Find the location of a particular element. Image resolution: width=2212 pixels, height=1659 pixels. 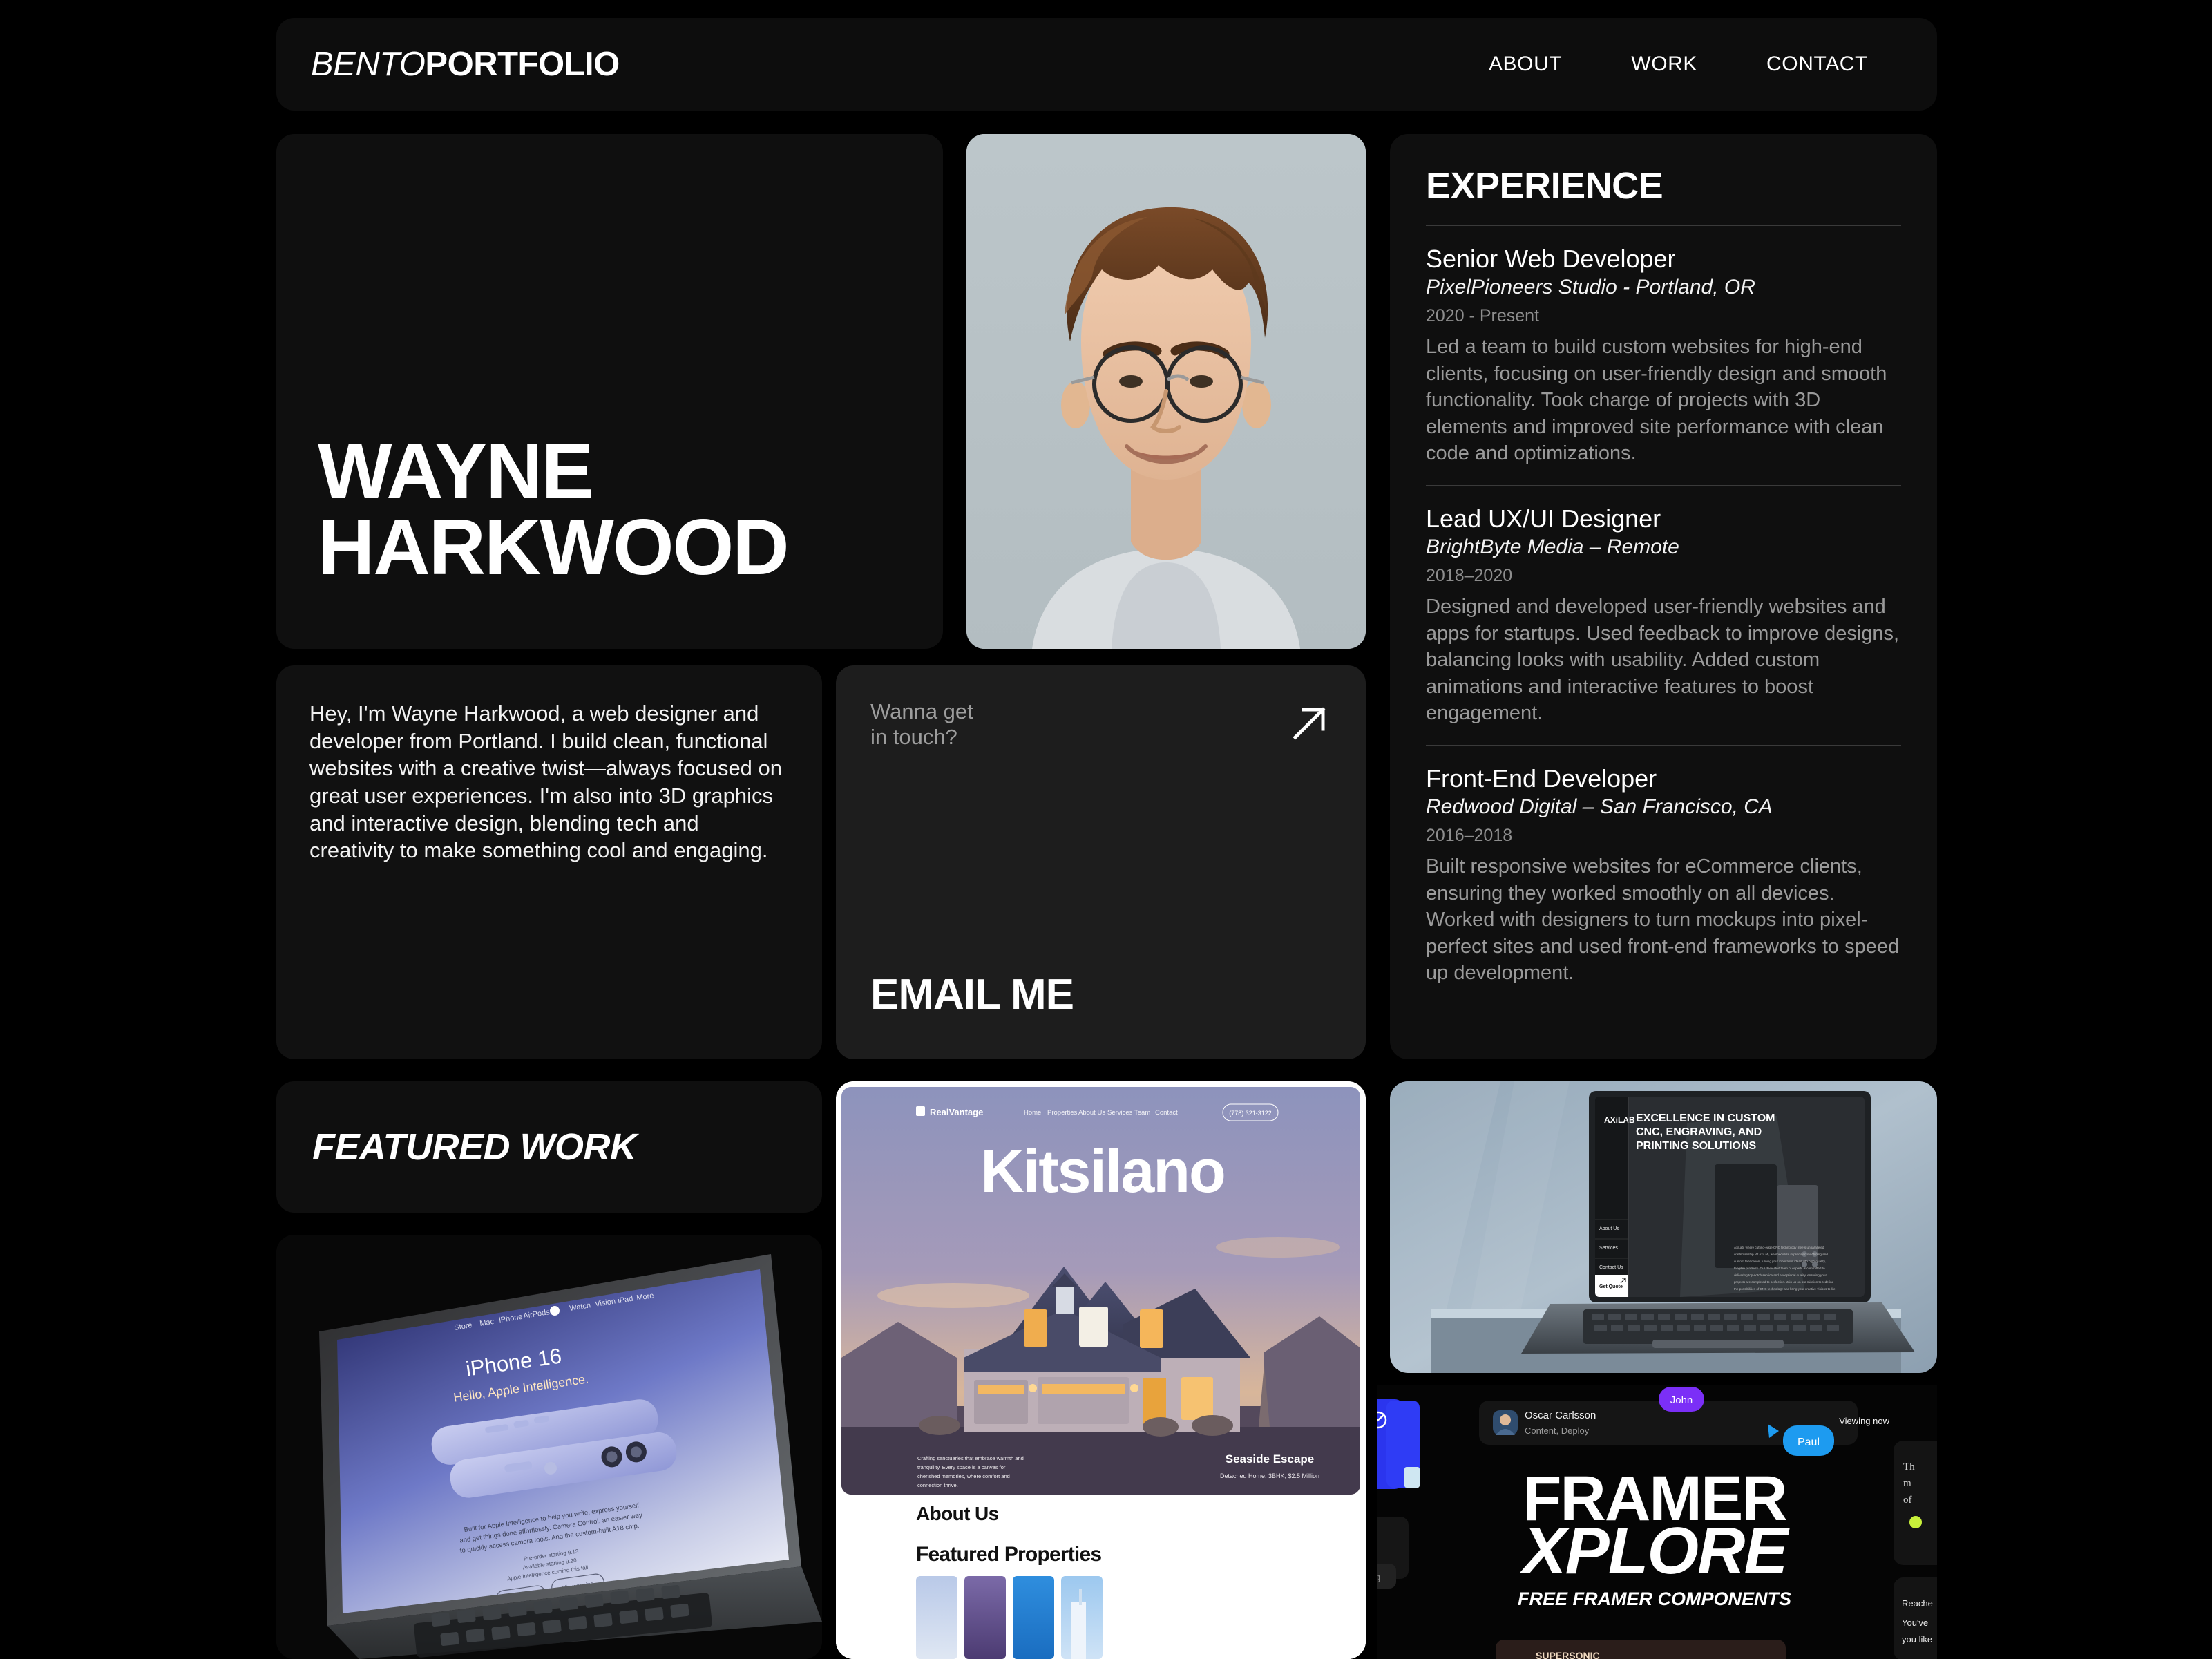

experience-role: Lead UX/UI Designer is located at coordinates (1543, 518).